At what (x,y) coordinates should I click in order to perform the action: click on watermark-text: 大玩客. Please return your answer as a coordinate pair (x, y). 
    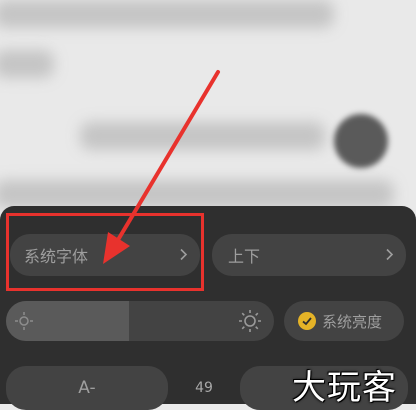
    Looking at the image, I should click on (344, 388).